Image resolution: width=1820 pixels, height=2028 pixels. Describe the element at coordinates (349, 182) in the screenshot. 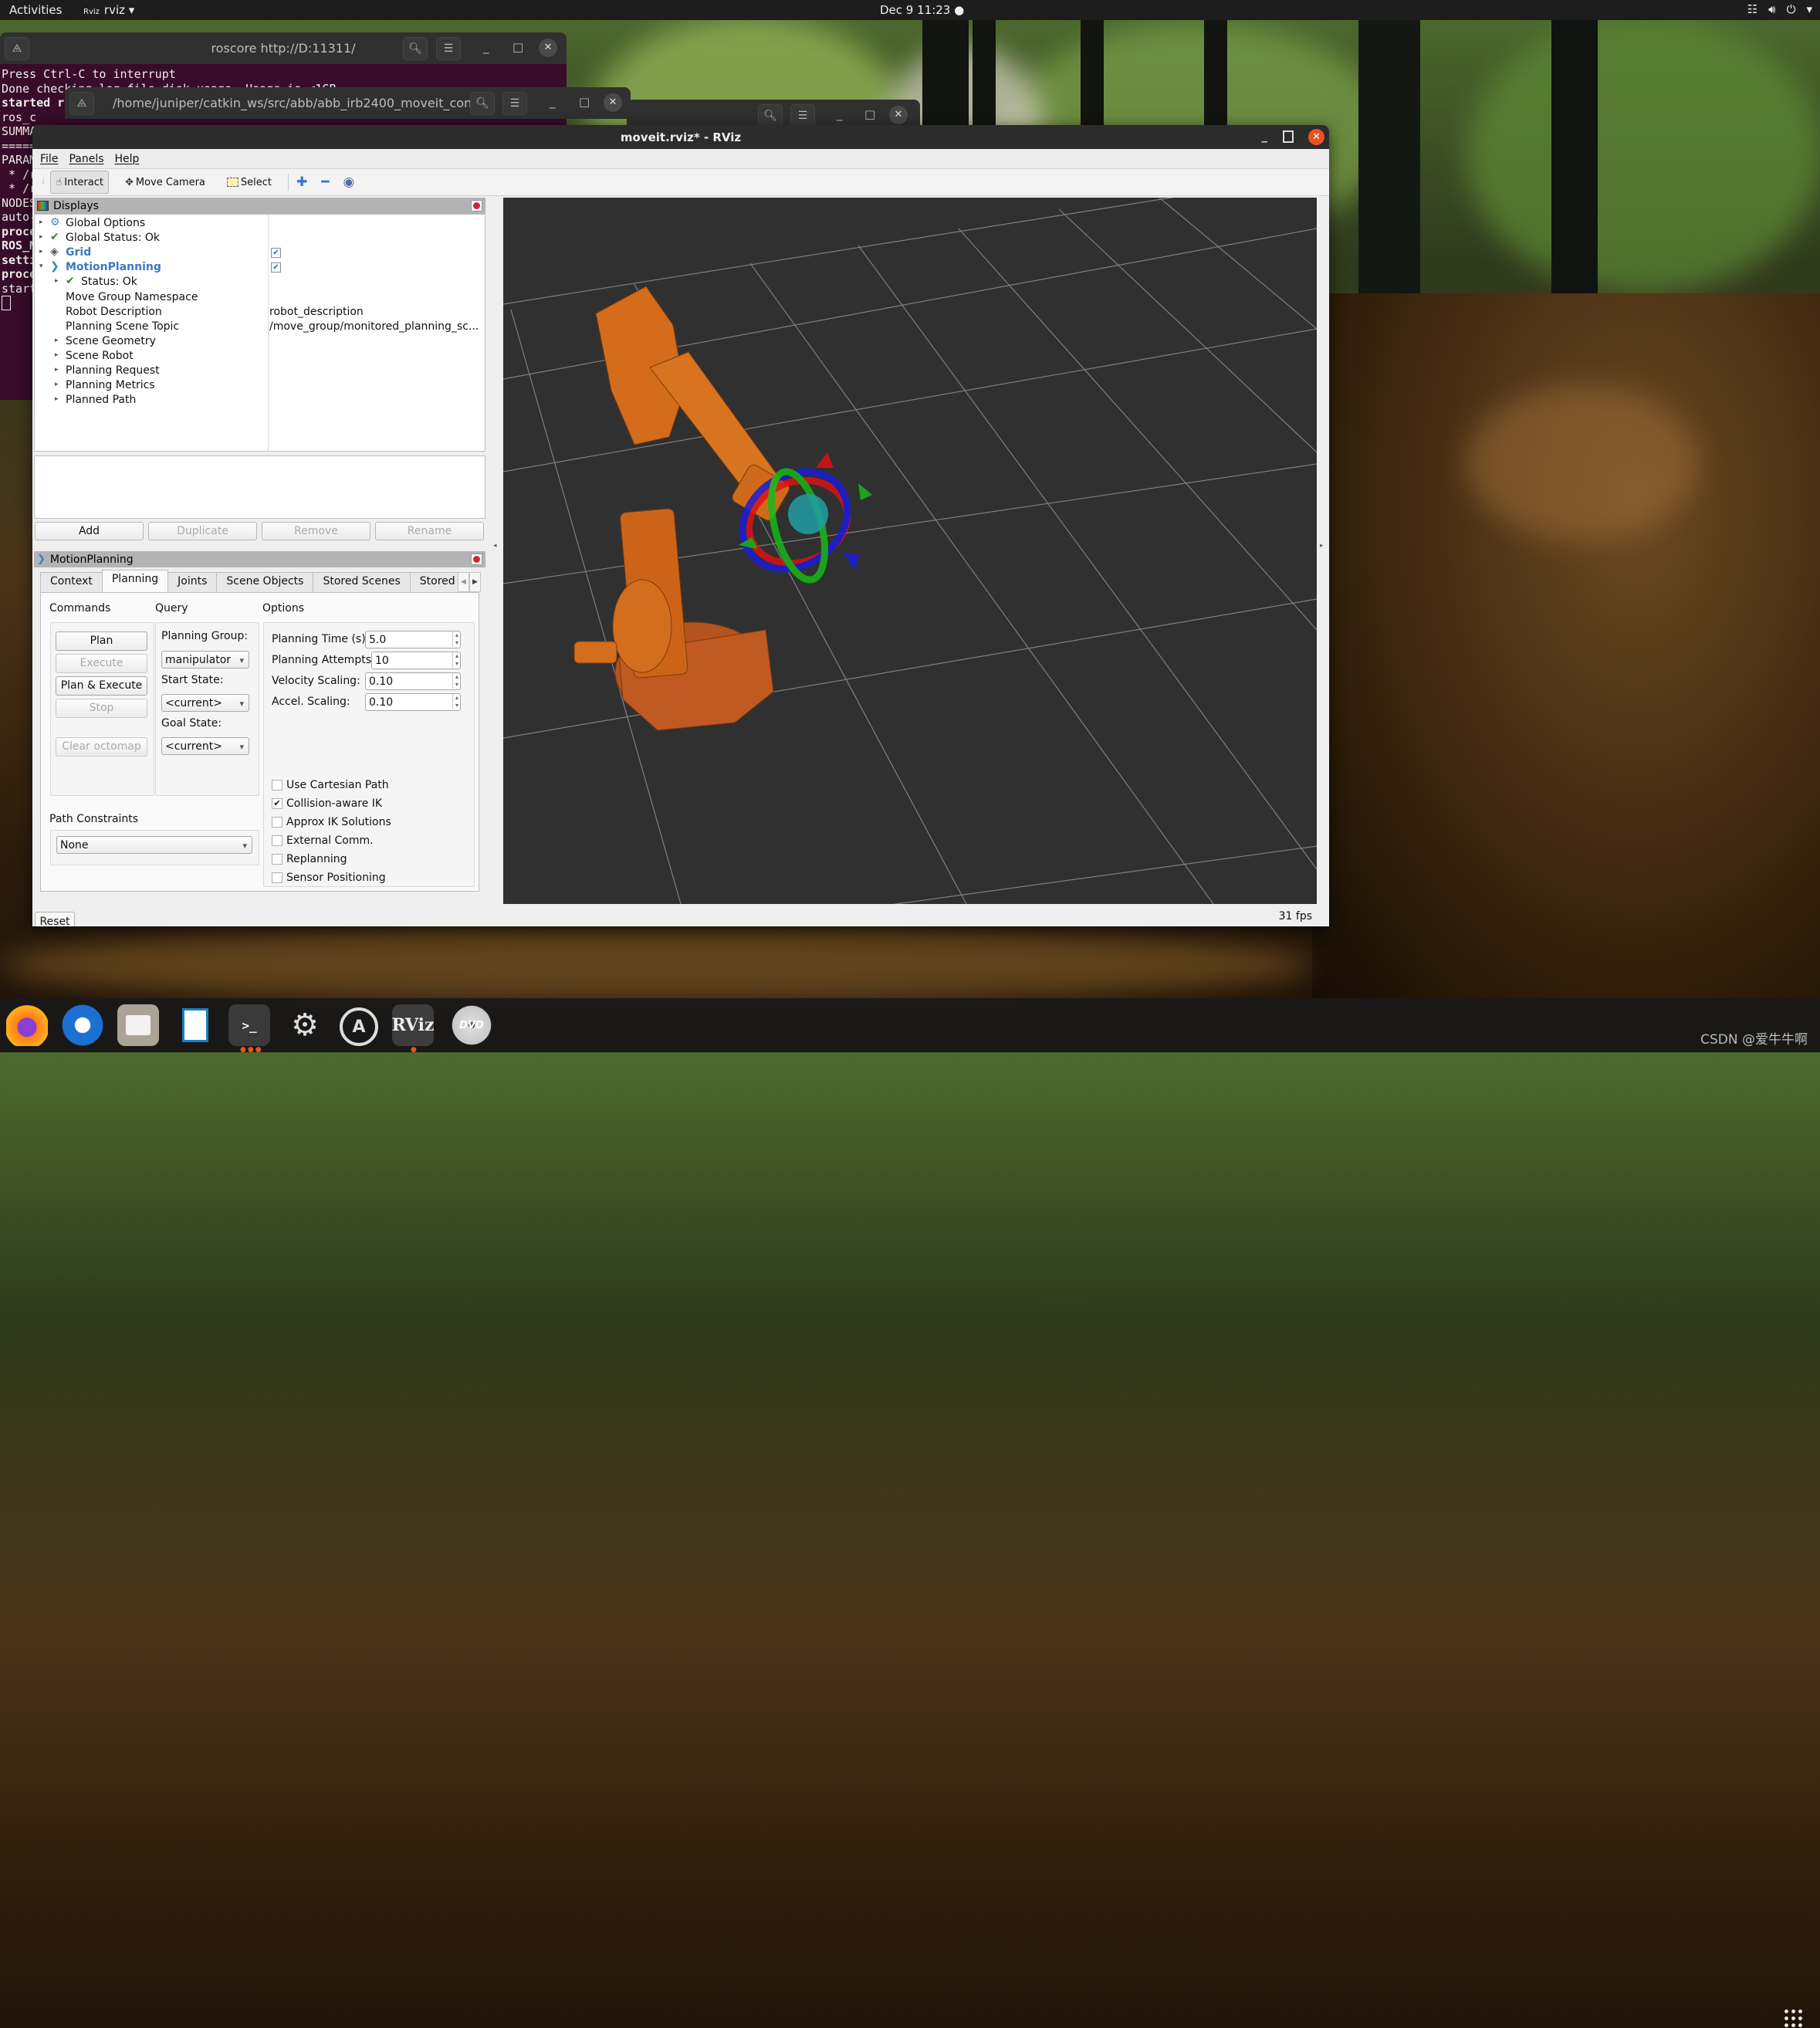

I see `focus-camera-icon: ◉` at that location.